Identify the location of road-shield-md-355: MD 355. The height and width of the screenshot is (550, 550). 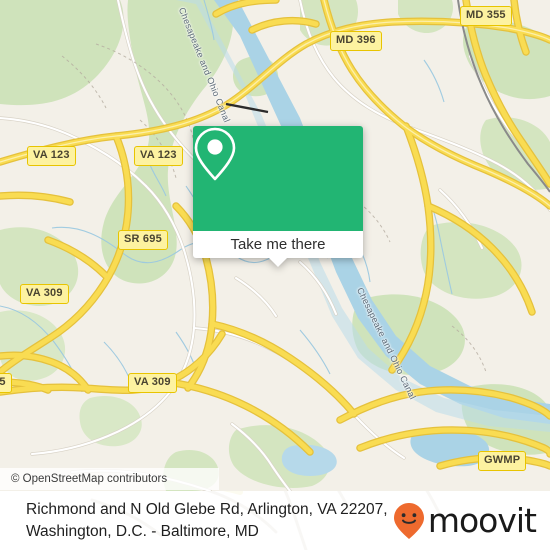
(486, 16).